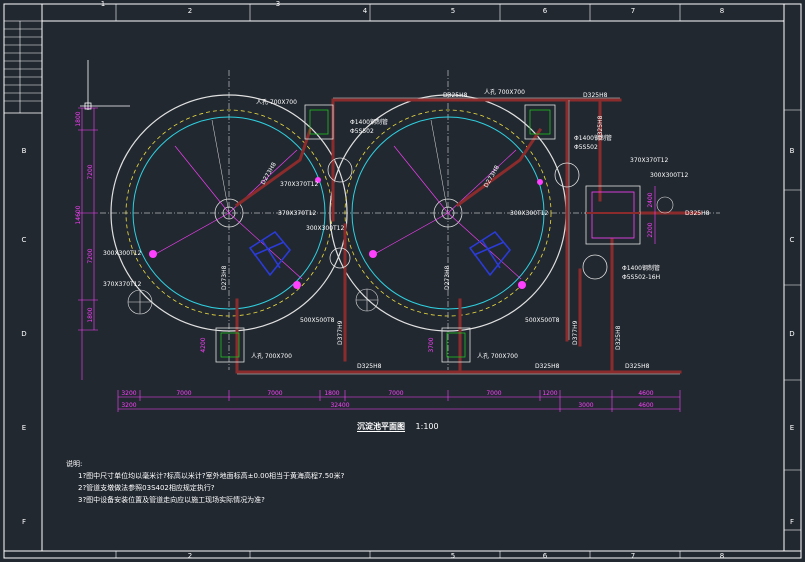  Describe the element at coordinates (431, 344) in the screenshot. I see `dim-left: 3700` at that location.